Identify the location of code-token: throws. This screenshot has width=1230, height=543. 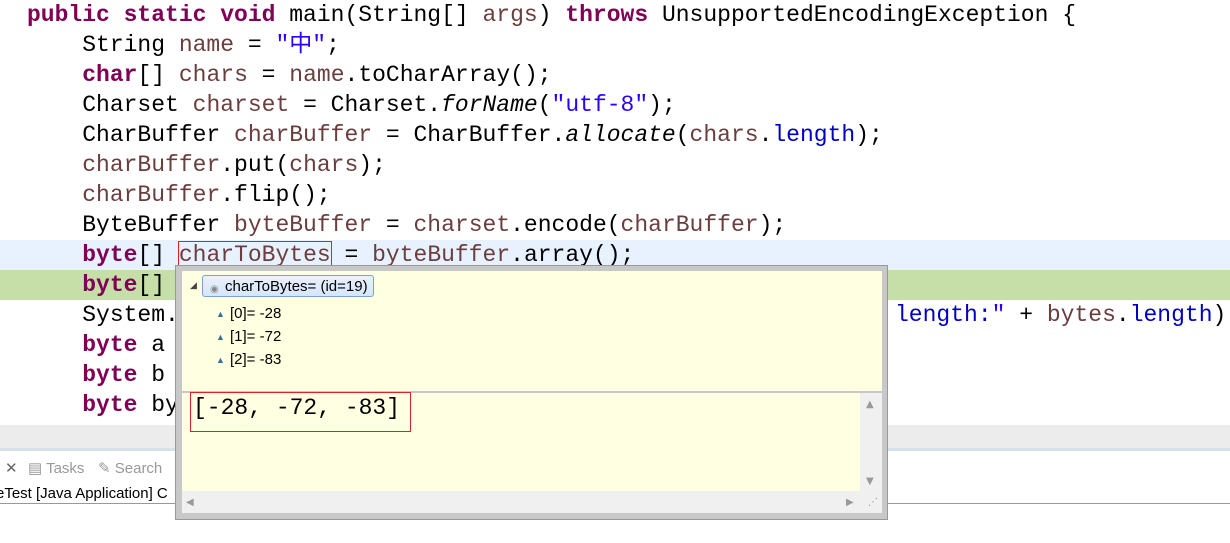
(613, 15).